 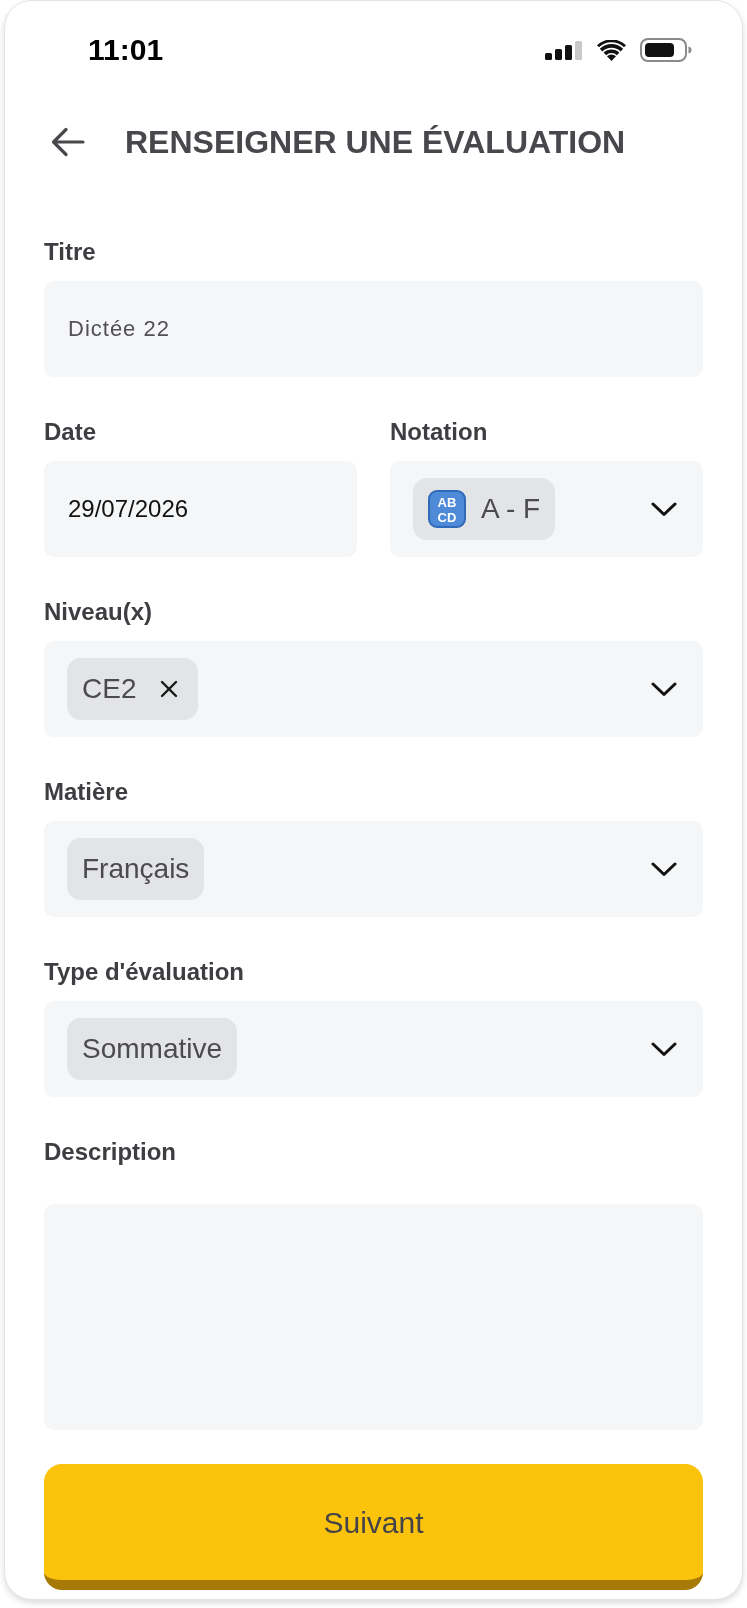 I want to click on field-label: Description, so click(x=110, y=1152).